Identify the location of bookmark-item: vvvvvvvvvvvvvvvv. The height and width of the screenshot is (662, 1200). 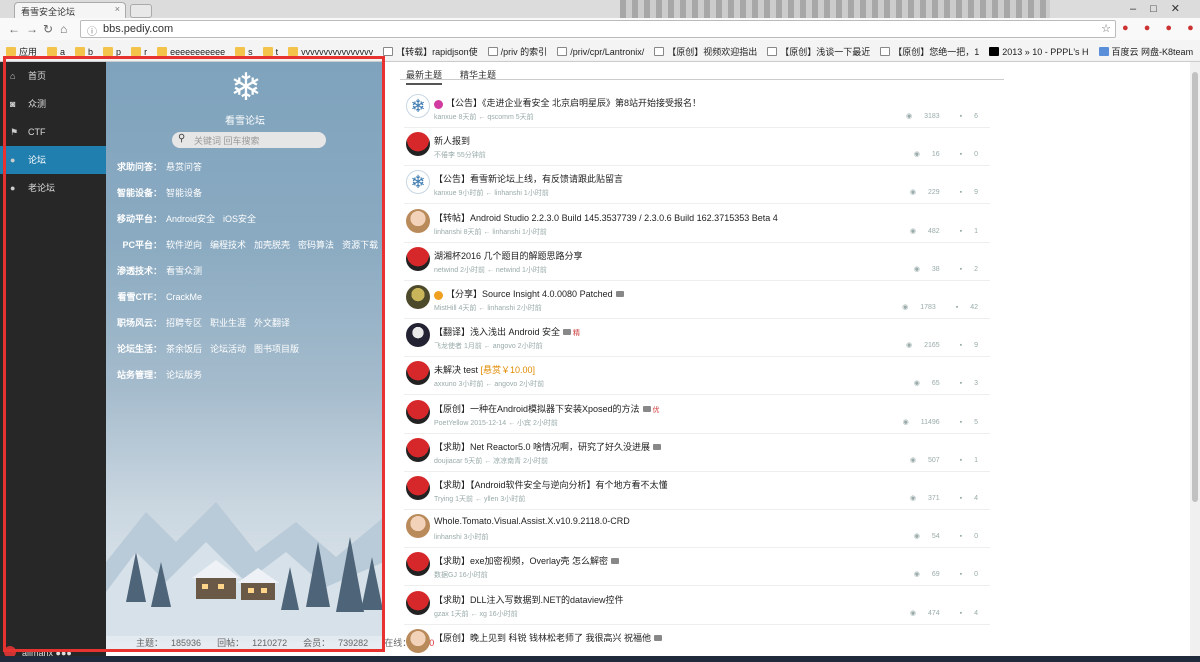
(330, 52).